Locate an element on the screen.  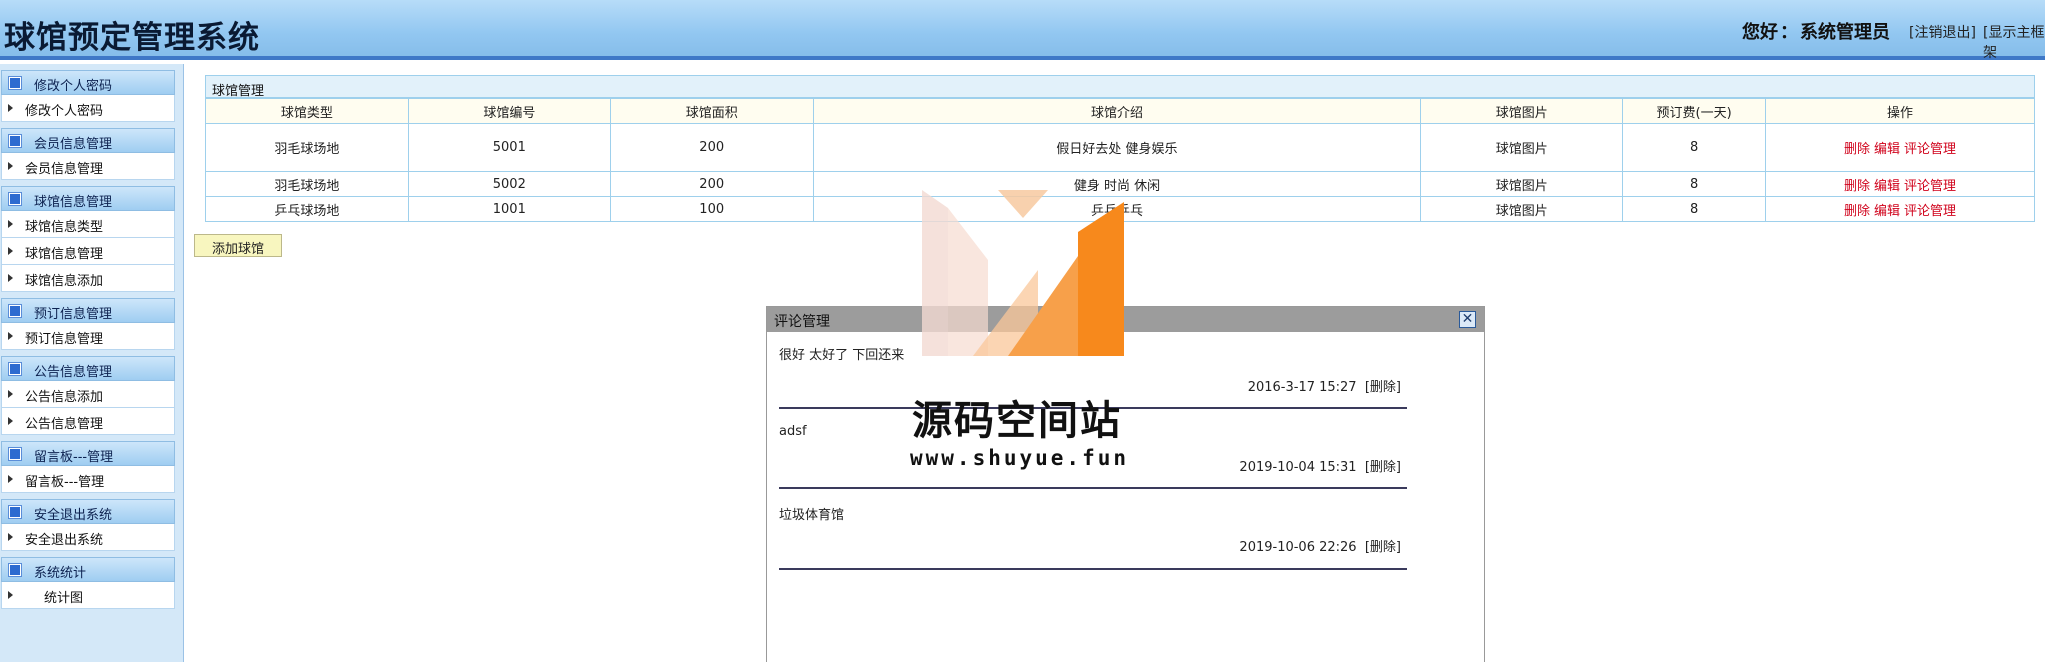
divider is located at coordinates (1093, 488).